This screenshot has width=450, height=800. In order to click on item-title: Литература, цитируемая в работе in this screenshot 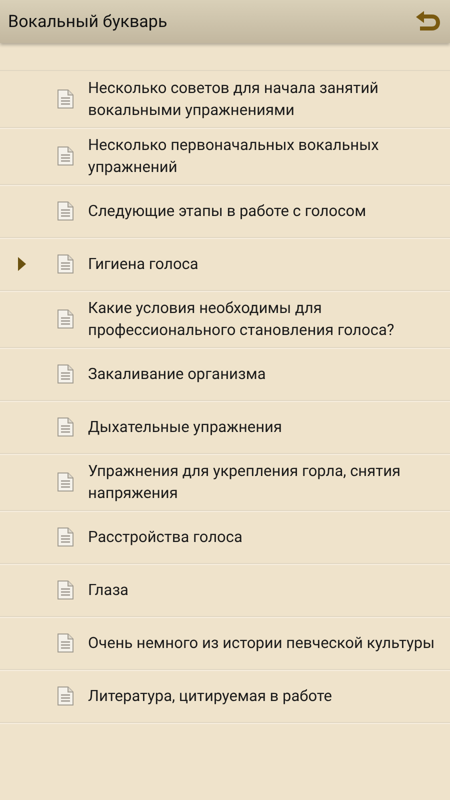, I will do `click(210, 696)`.